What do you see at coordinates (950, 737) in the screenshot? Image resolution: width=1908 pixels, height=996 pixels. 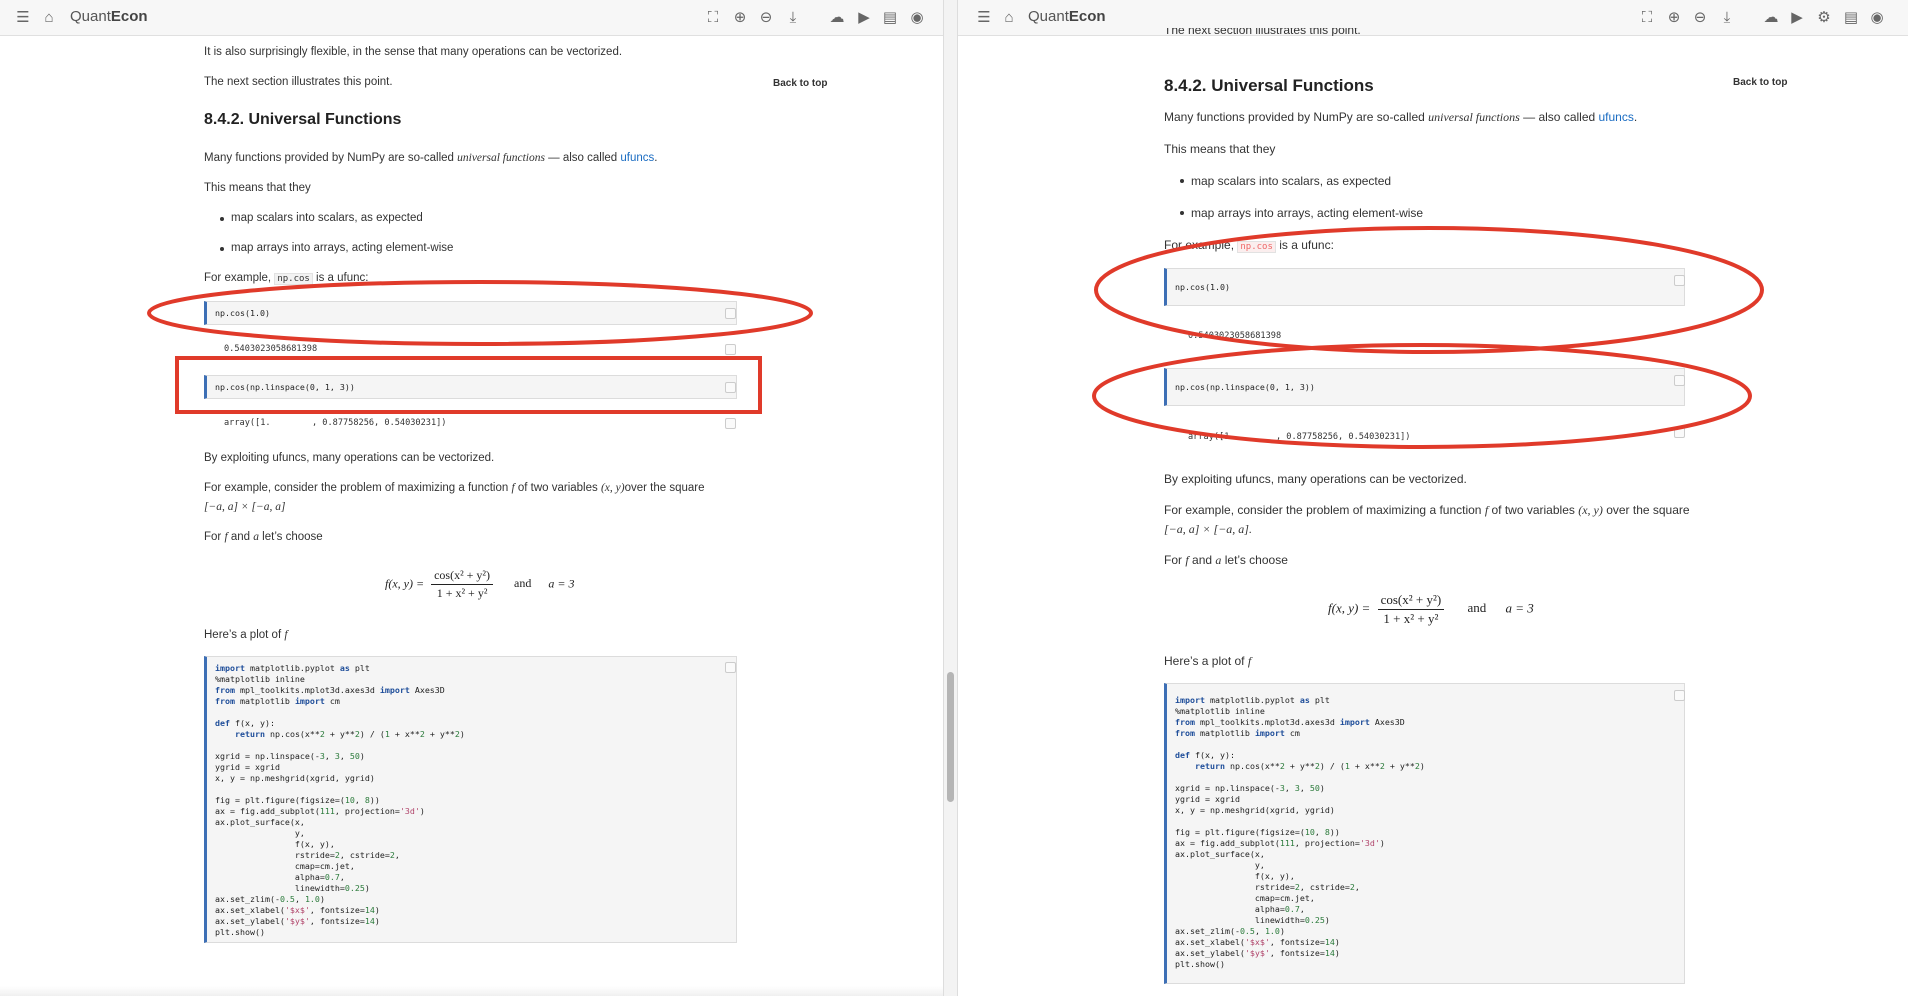 I see `scrollbar-thumb` at bounding box center [950, 737].